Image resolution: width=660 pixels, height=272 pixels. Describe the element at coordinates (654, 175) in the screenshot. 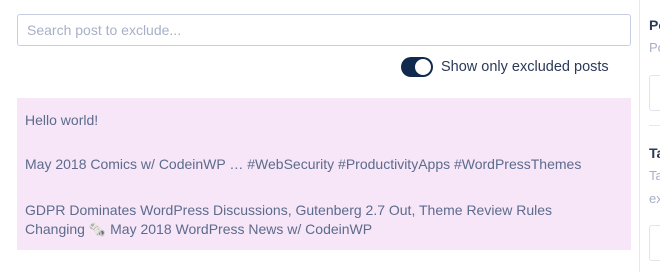

I see `panel-section-subtitle-tags: Ta` at that location.